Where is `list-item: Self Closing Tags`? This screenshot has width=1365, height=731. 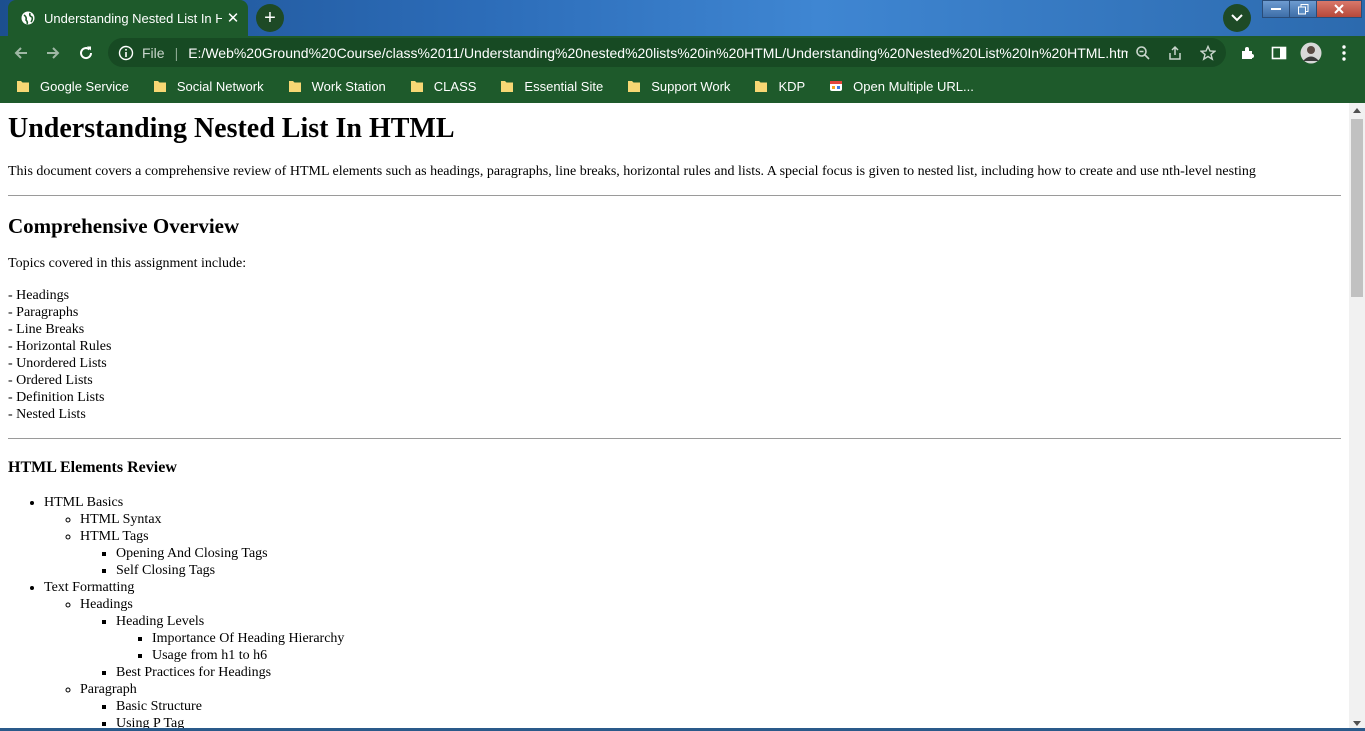
list-item: Self Closing Tags is located at coordinates (728, 570).